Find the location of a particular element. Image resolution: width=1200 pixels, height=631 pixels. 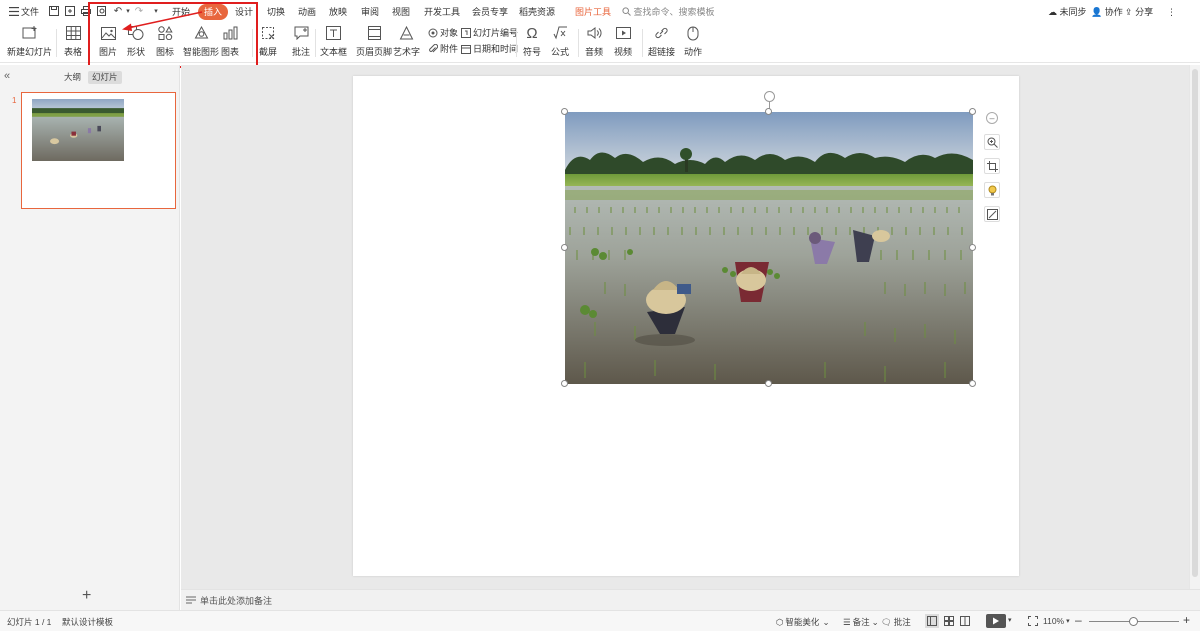

rotate-handle-icon is located at coordinates (769, 96).